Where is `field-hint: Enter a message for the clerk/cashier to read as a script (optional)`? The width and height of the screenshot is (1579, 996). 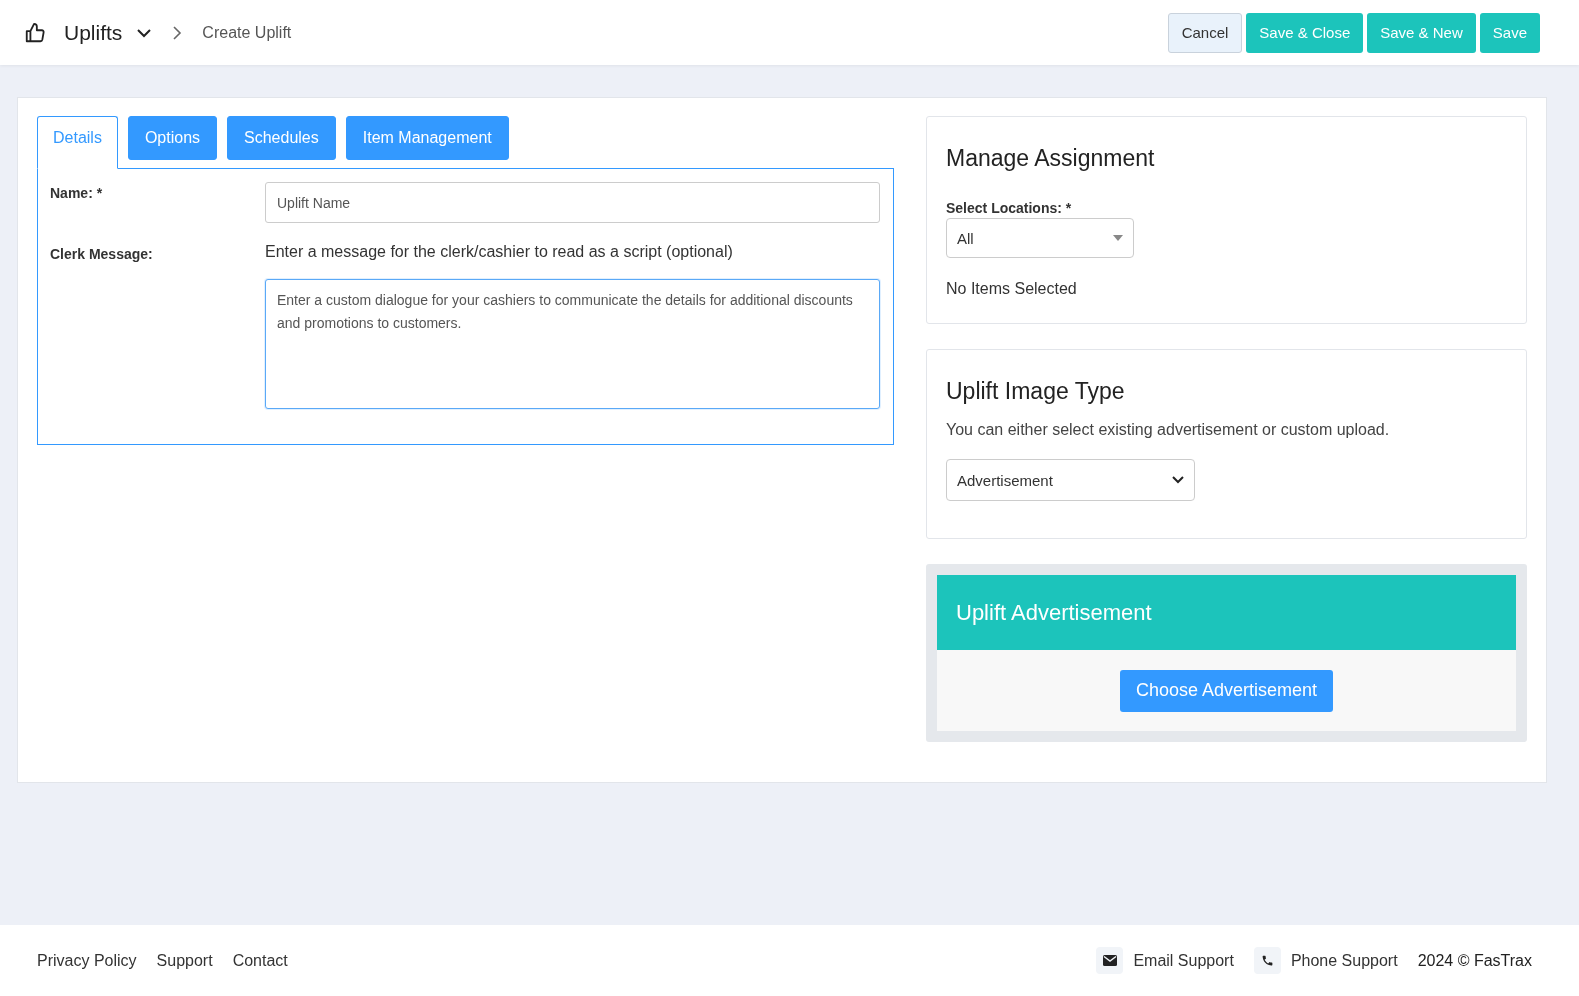
field-hint: Enter a message for the clerk/cashier to read as a script (optional) is located at coordinates (499, 252).